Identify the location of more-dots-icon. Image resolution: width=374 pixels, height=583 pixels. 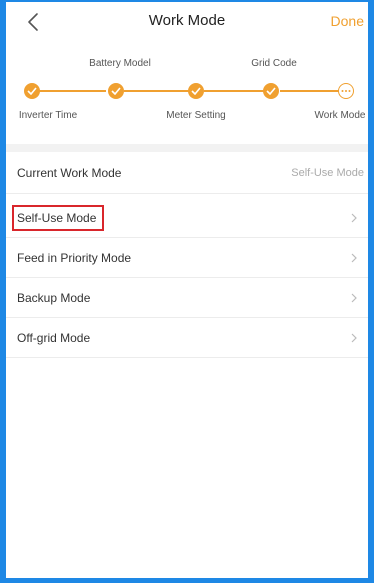
(346, 91).